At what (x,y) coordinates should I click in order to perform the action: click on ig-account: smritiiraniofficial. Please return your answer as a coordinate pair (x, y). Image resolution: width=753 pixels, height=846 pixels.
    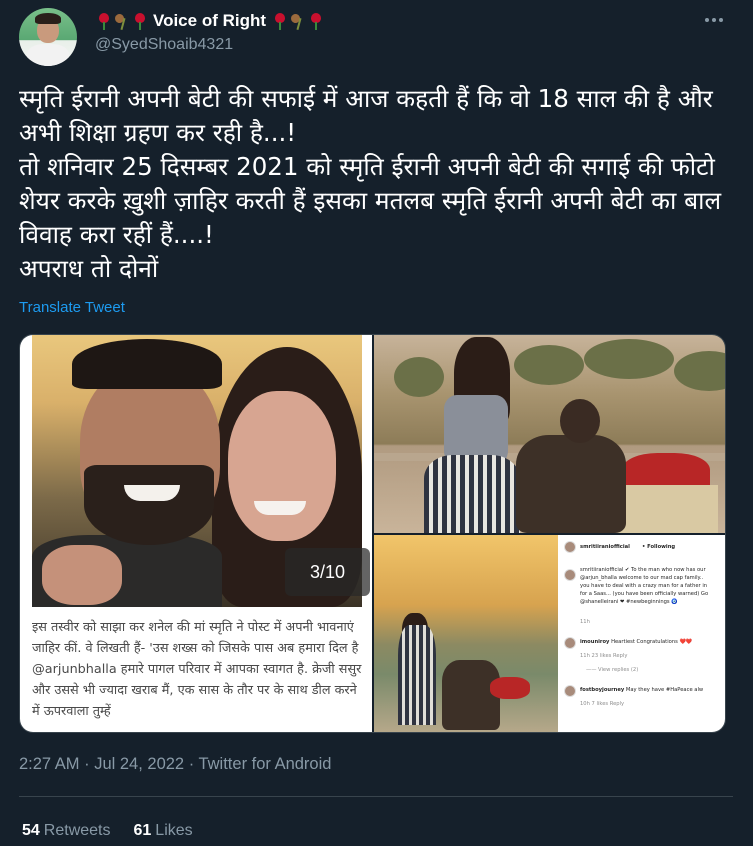
    Looking at the image, I should click on (605, 547).